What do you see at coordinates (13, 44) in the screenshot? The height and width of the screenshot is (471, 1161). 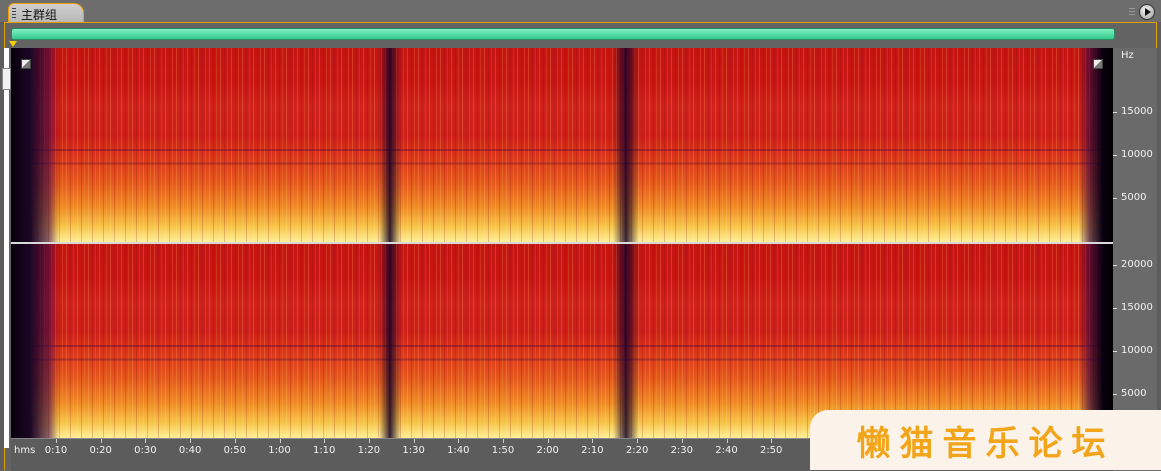 I see `playhead-marker-icon` at bounding box center [13, 44].